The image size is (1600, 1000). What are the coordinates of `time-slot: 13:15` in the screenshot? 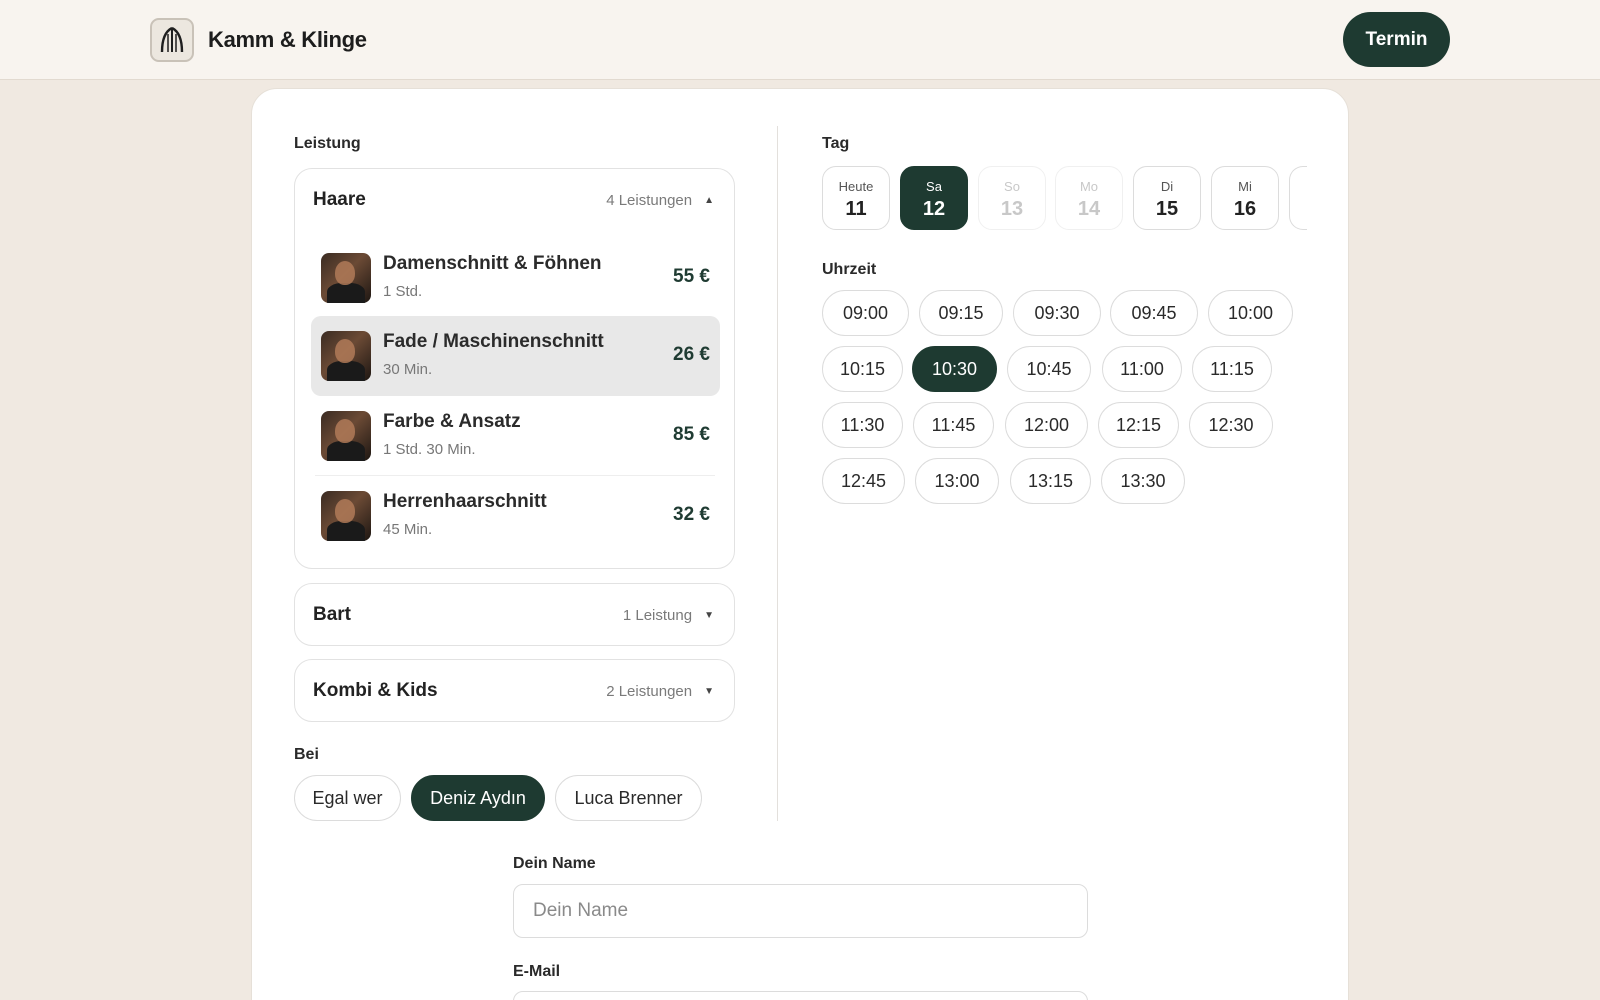 It's located at (1050, 481).